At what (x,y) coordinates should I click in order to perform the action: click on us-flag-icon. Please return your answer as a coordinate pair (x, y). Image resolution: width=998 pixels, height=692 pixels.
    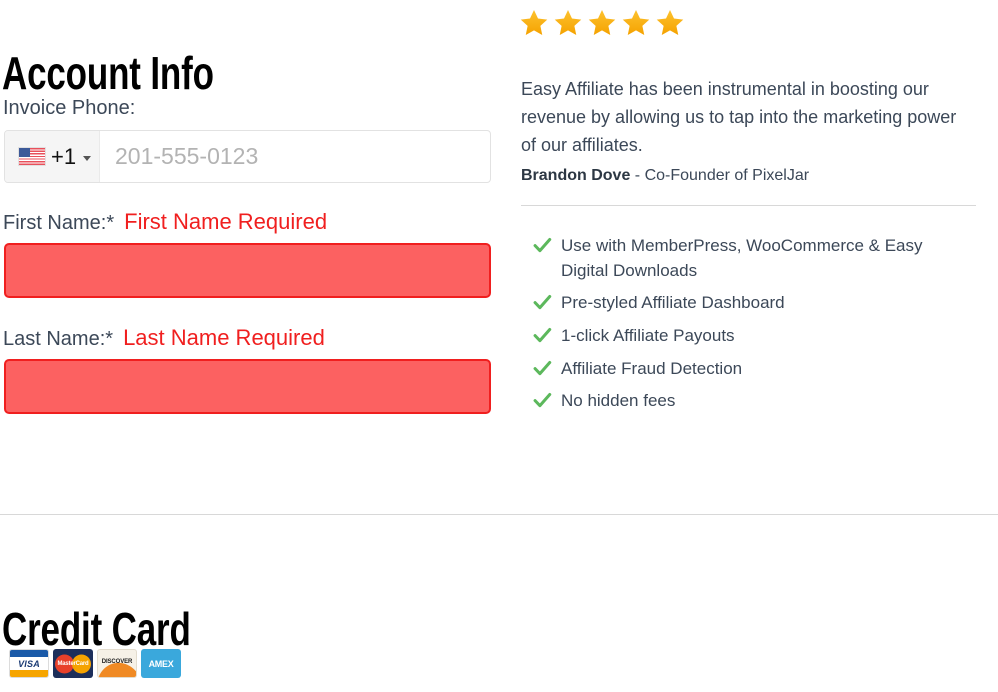
    Looking at the image, I should click on (32, 156).